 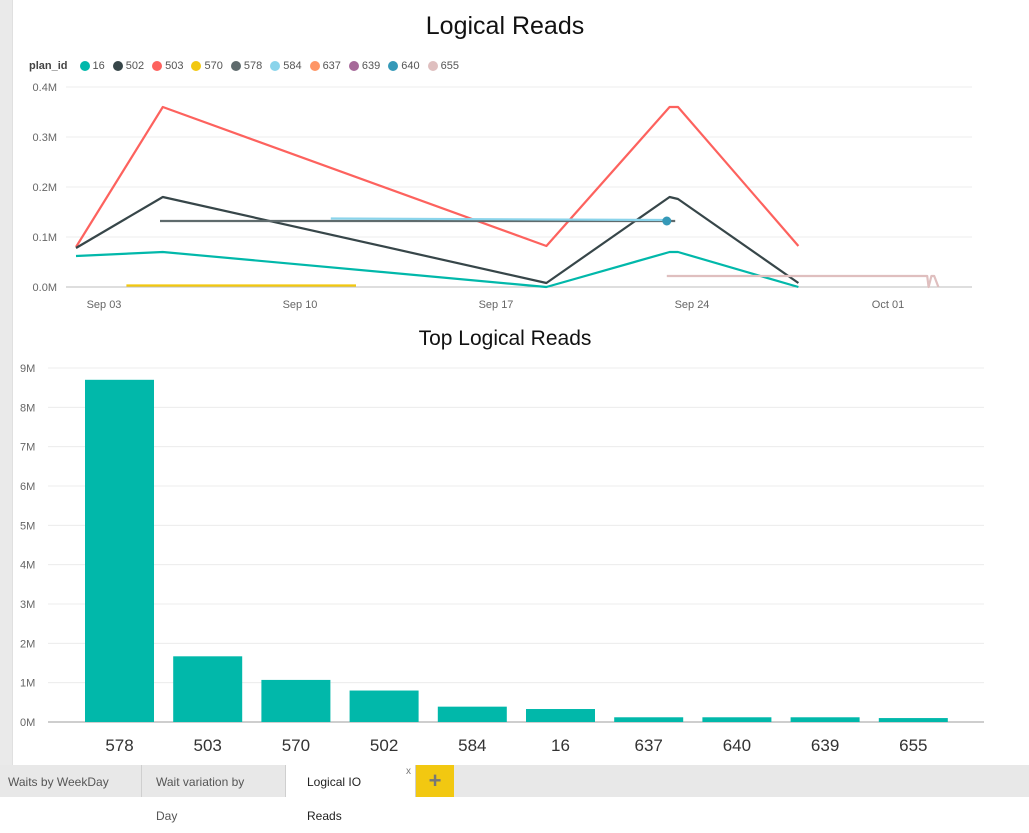 What do you see at coordinates (27, 487) in the screenshot?
I see `y-tick-label: 6M` at bounding box center [27, 487].